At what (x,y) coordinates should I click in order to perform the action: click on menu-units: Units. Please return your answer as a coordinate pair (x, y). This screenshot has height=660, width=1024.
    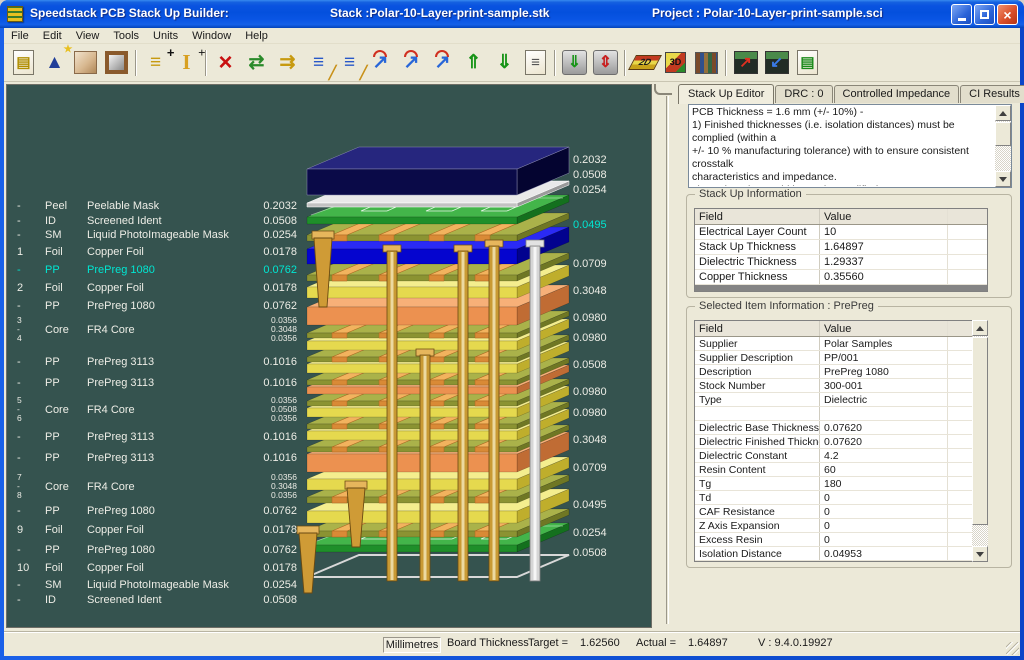
    Looking at the image, I should click on (165, 36).